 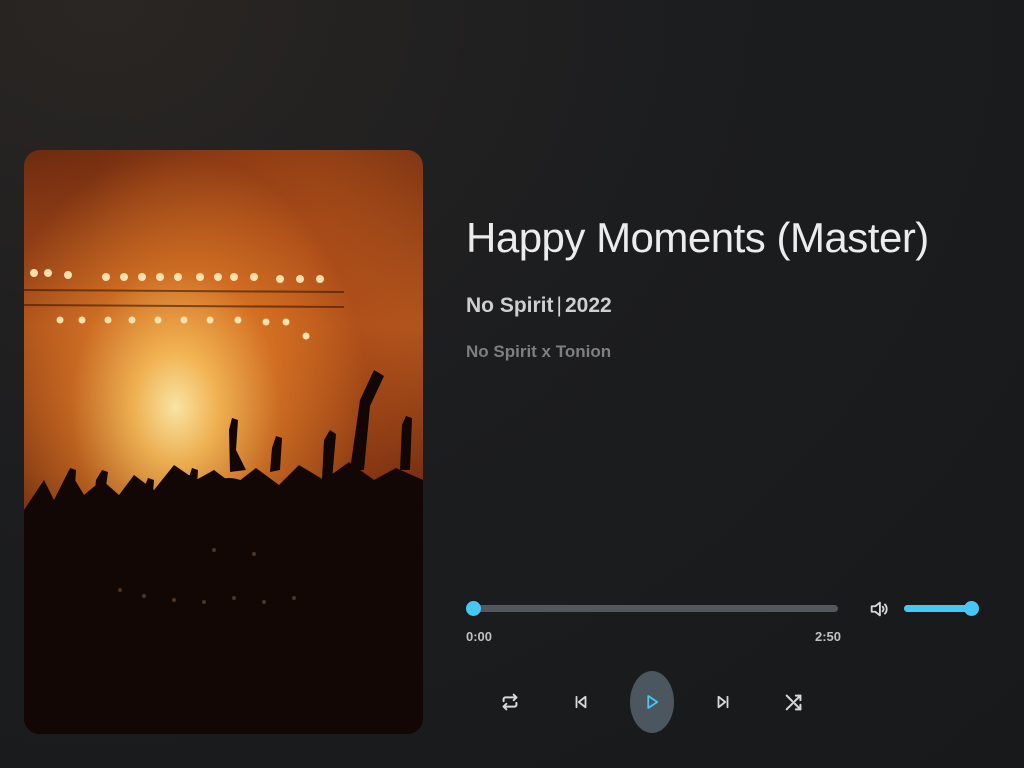 I want to click on repeat-icon, so click(x=510, y=702).